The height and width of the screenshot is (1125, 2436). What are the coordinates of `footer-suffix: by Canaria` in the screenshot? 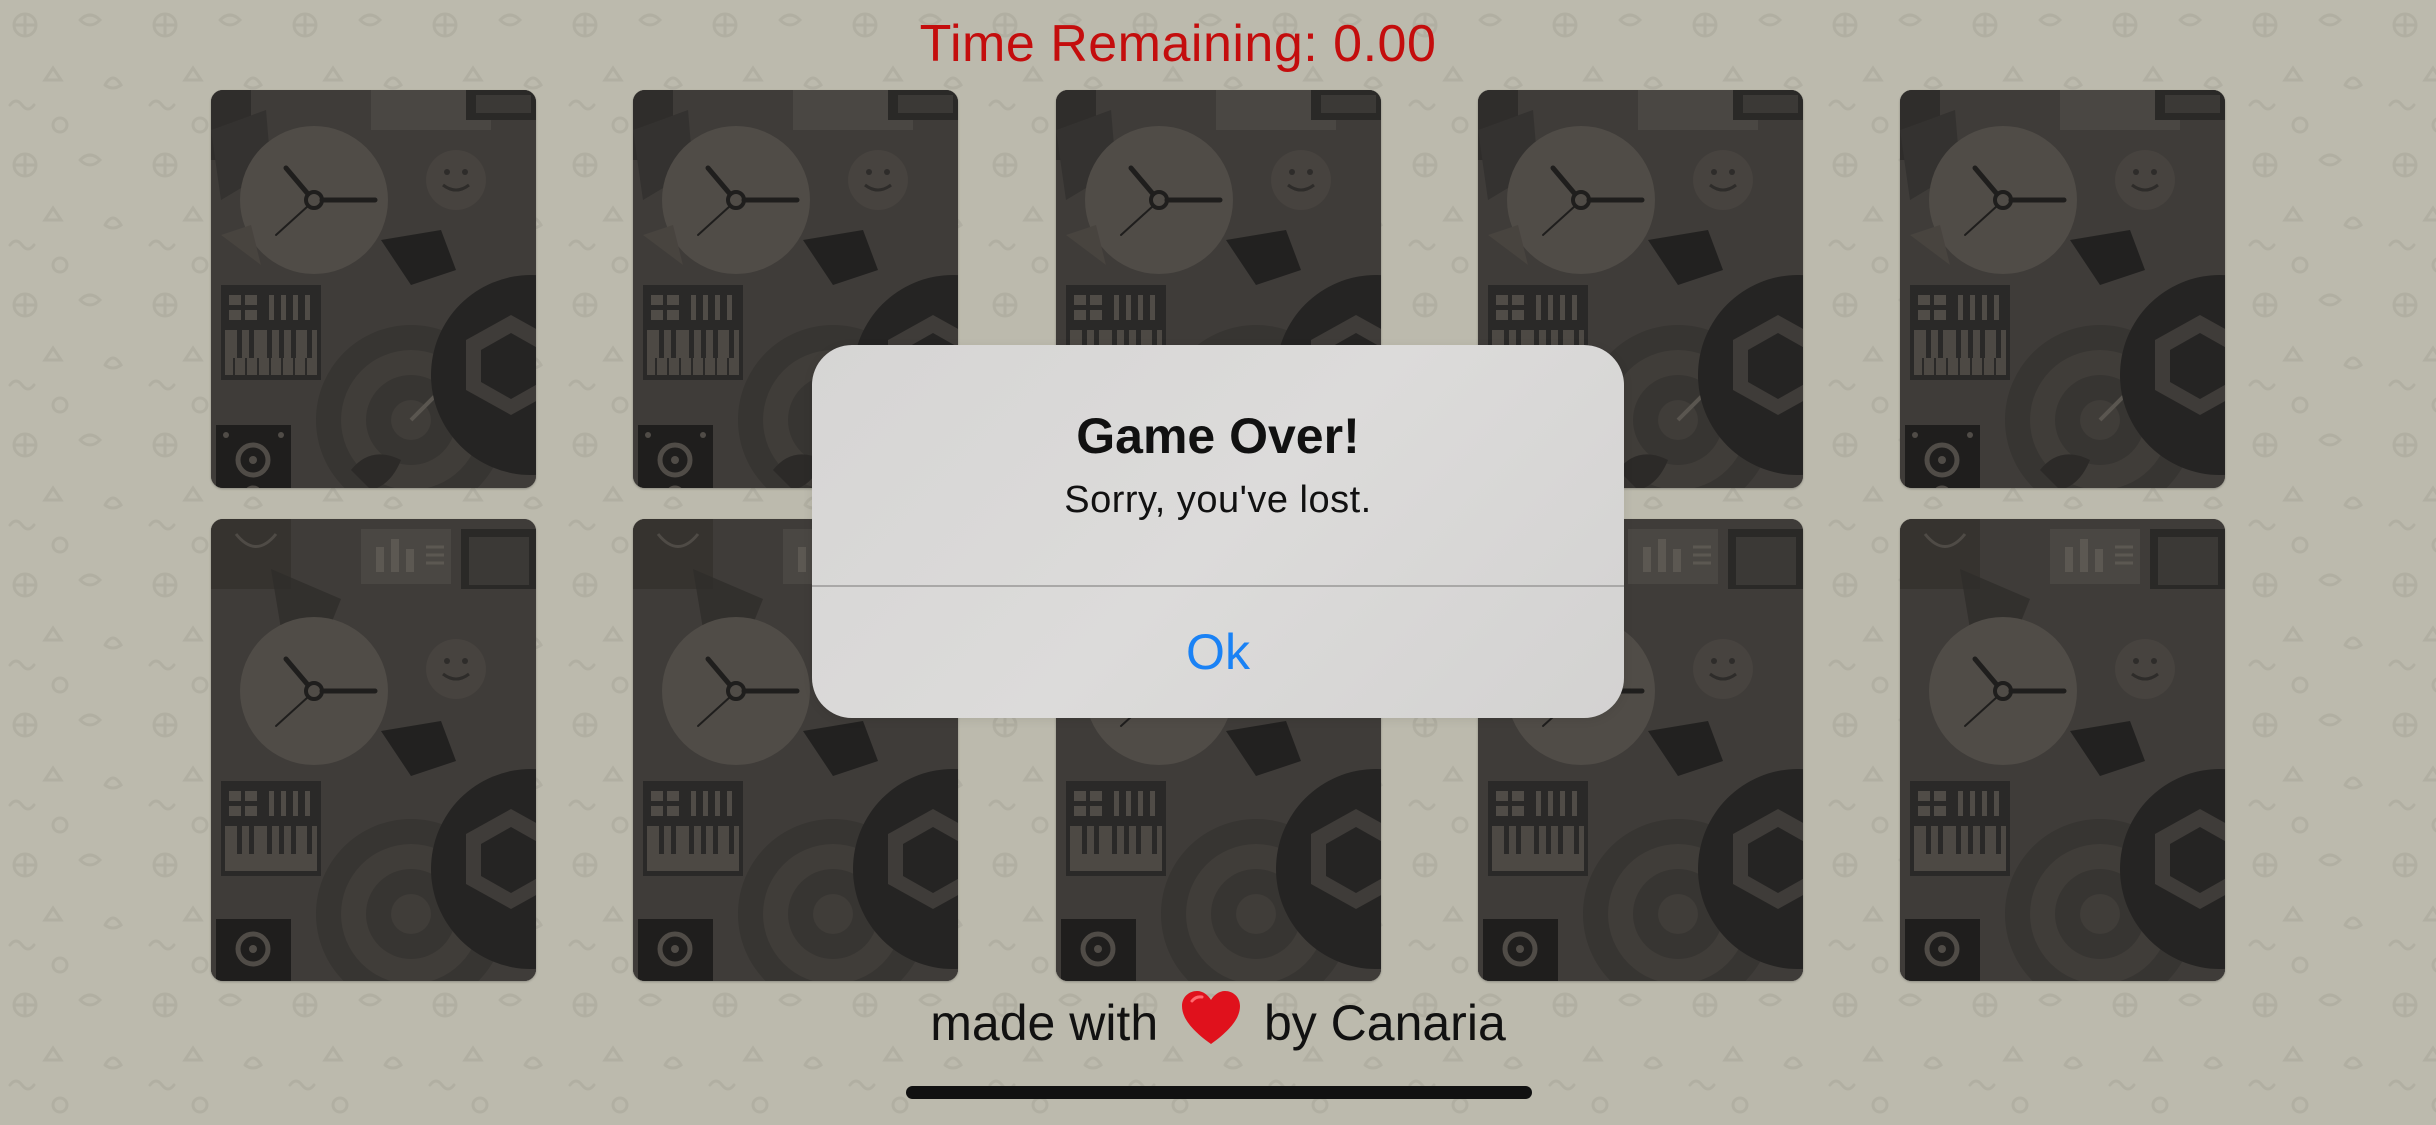 It's located at (1384, 1023).